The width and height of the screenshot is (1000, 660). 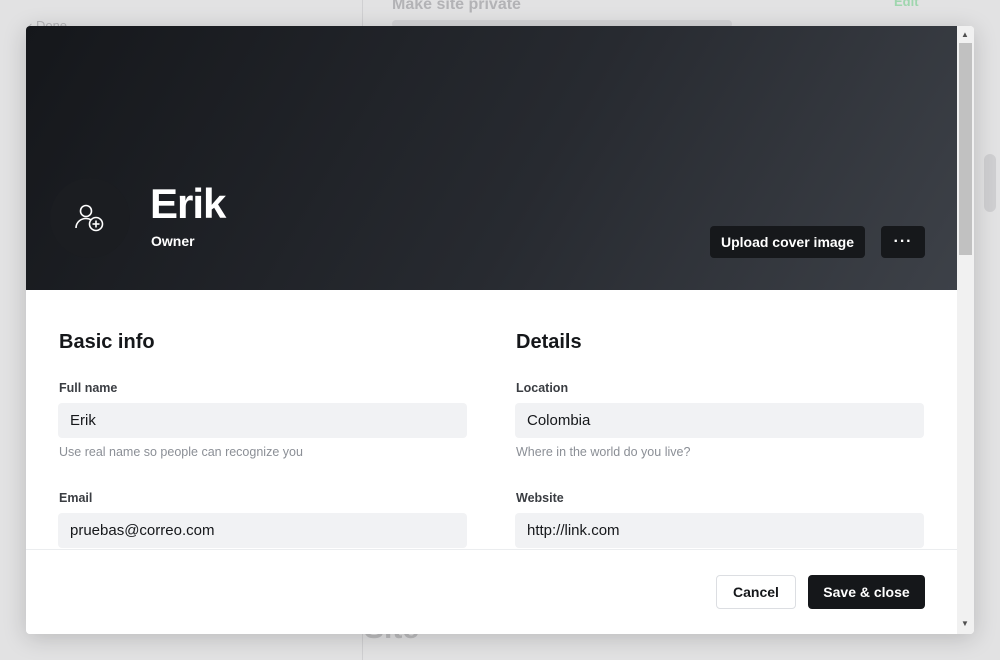 I want to click on background-heading: Make site private, so click(x=456, y=6).